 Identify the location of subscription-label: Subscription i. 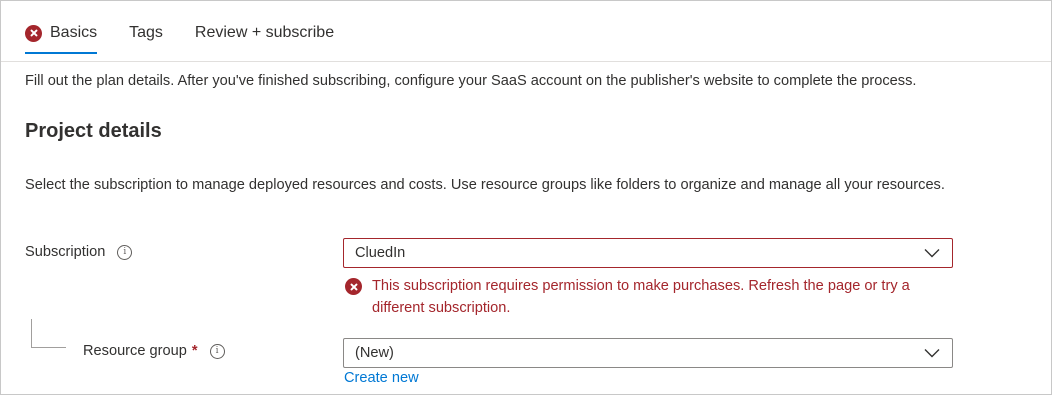
(79, 252).